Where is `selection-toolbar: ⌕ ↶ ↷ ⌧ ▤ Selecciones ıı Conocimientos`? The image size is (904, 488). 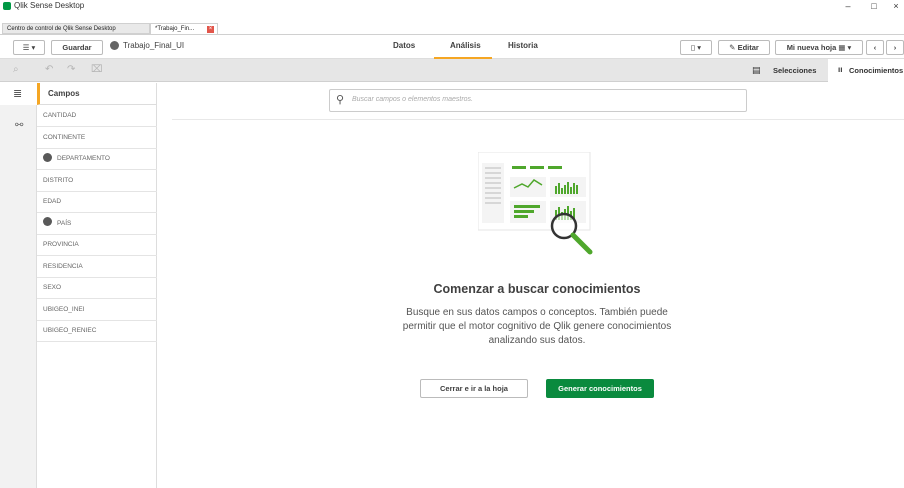 selection-toolbar: ⌕ ↶ ↷ ⌧ ▤ Selecciones ıı Conocimientos is located at coordinates (452, 70).